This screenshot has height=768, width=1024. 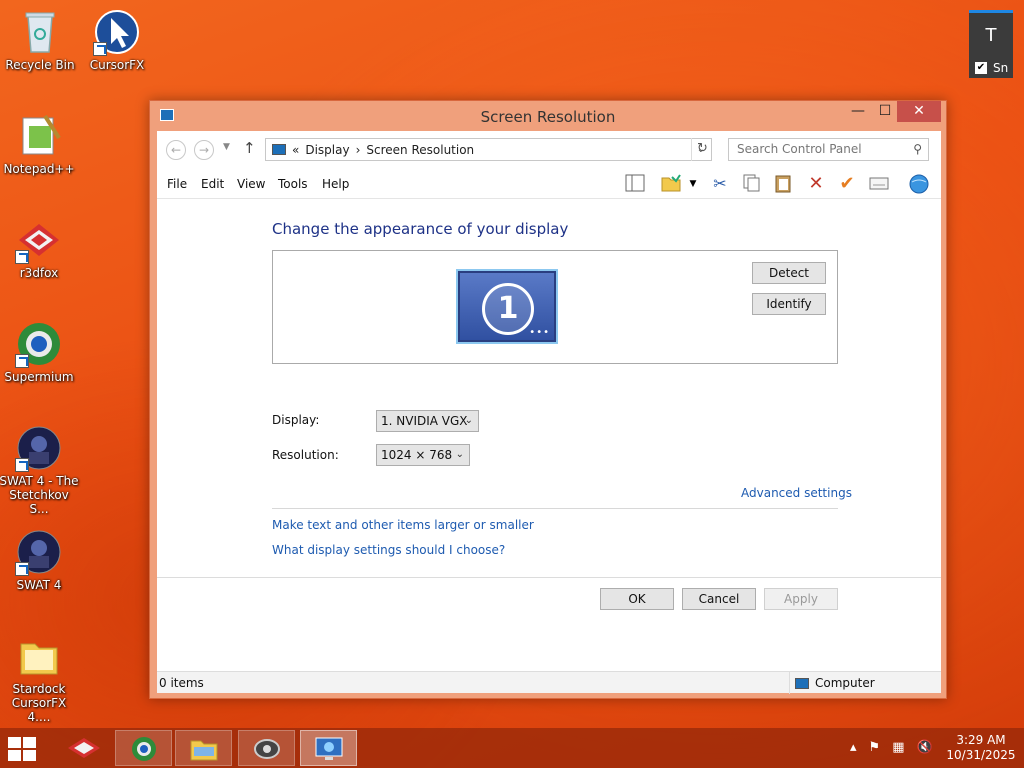 I want to click on paste-icon, so click(x=783, y=184).